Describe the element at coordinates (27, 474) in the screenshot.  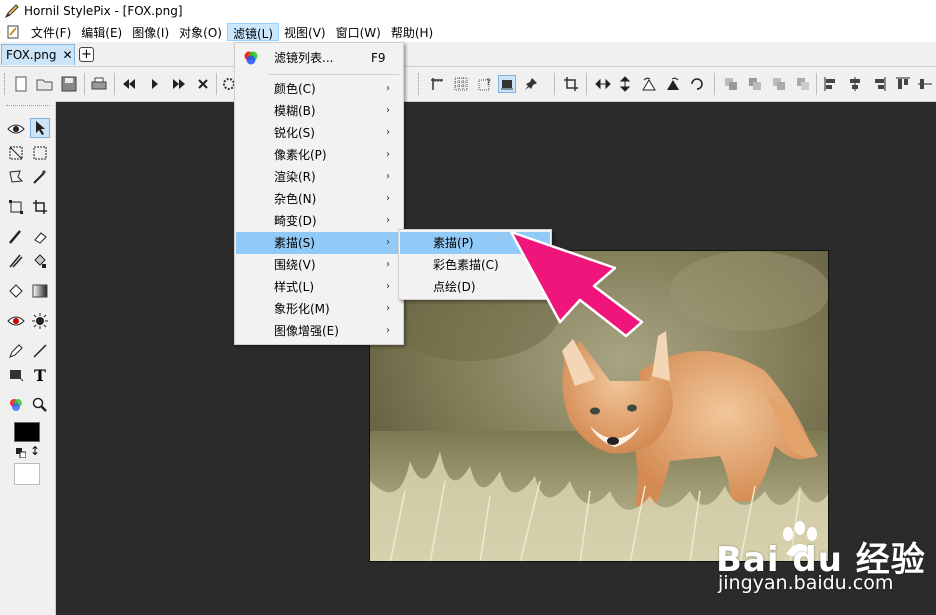
I see `background-color-swatch` at that location.